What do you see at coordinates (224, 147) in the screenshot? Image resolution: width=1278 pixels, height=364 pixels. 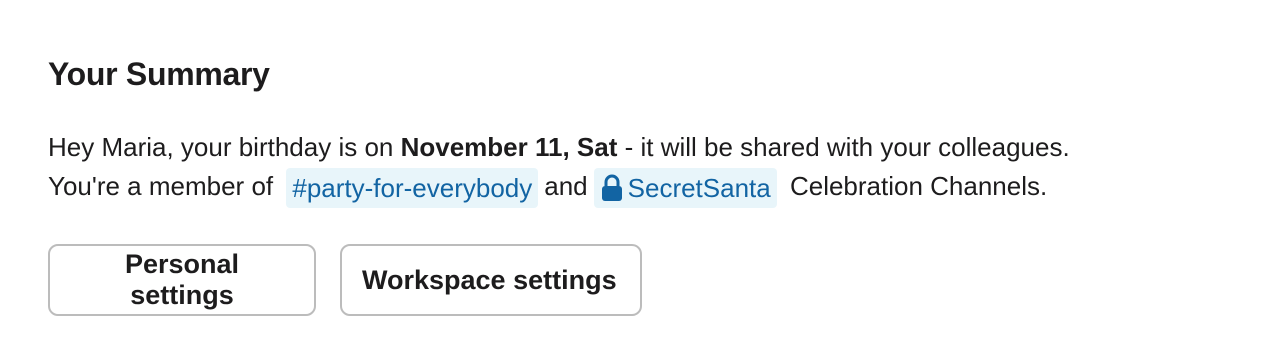 I see `birthday-prefix-text: Hey Maria, your birthday is on` at bounding box center [224, 147].